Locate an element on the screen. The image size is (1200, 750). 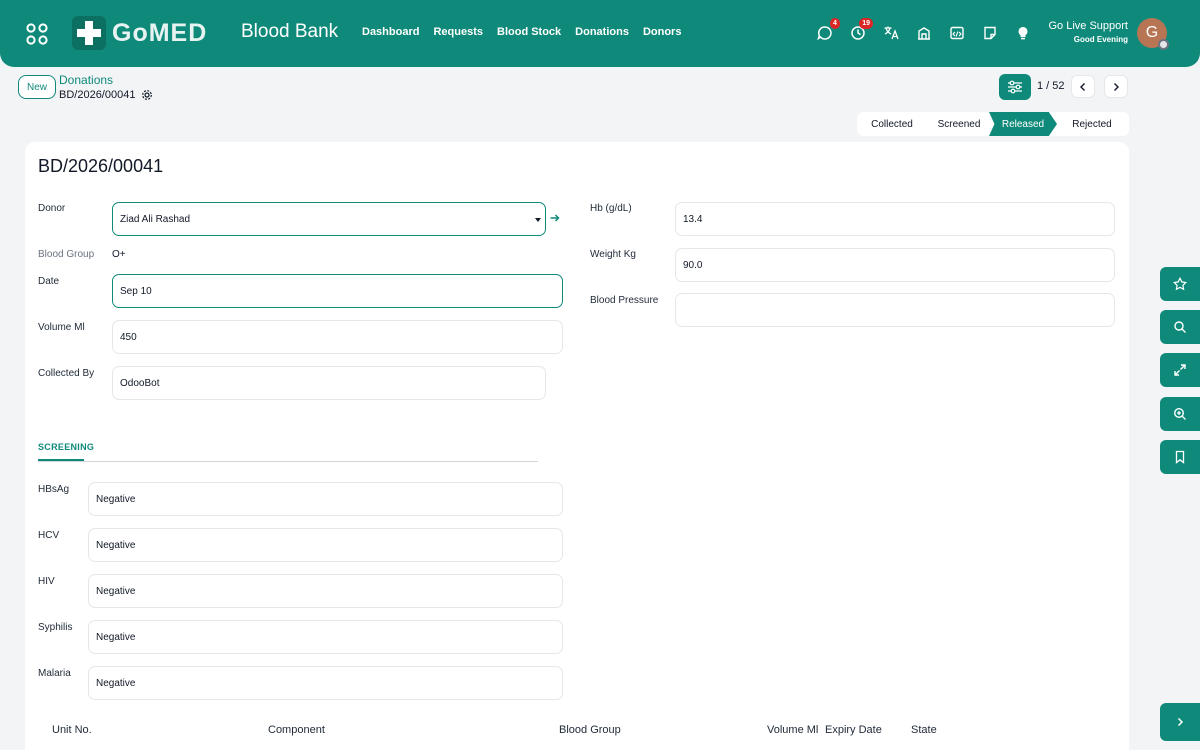
support-title: Go Live Support is located at coordinates (1088, 26).